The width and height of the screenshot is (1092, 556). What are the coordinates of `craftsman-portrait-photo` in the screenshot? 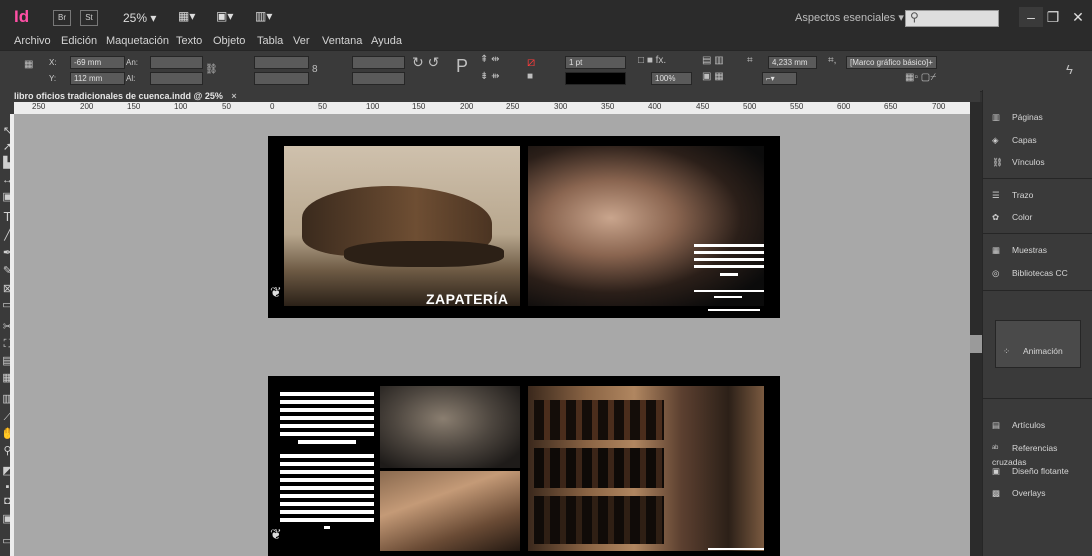 It's located at (646, 226).